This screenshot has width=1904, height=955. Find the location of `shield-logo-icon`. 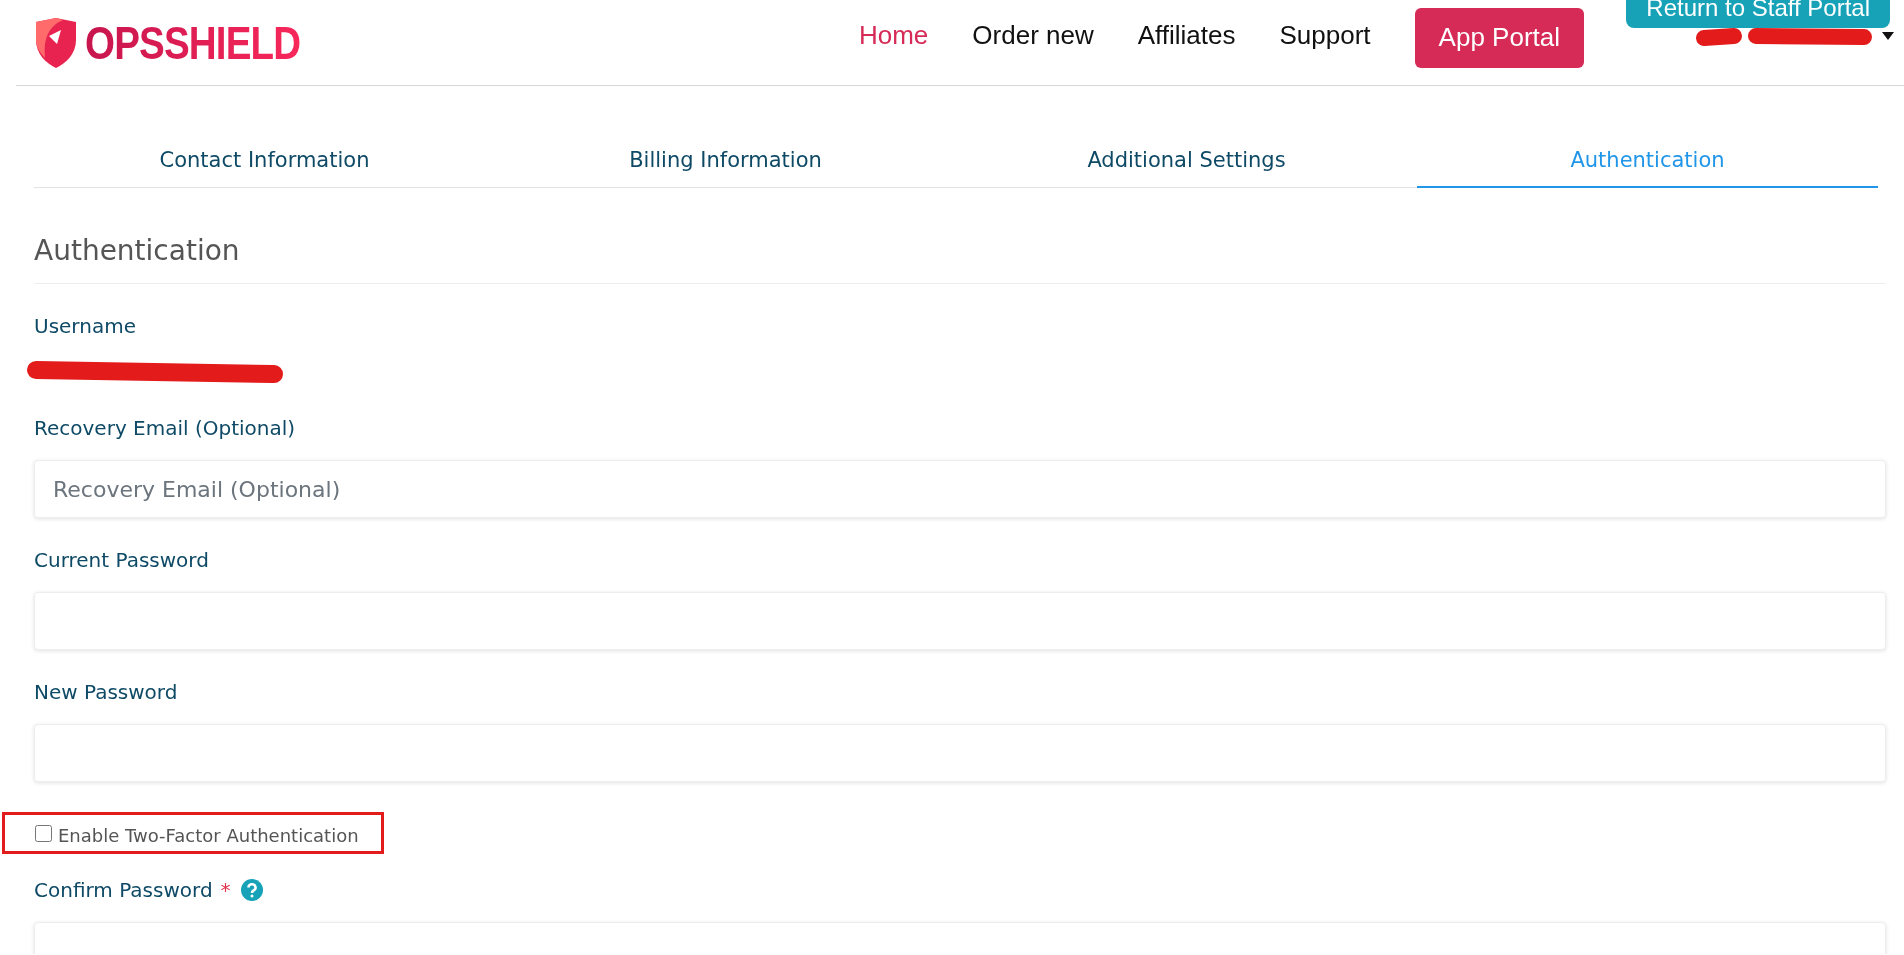

shield-logo-icon is located at coordinates (56, 42).